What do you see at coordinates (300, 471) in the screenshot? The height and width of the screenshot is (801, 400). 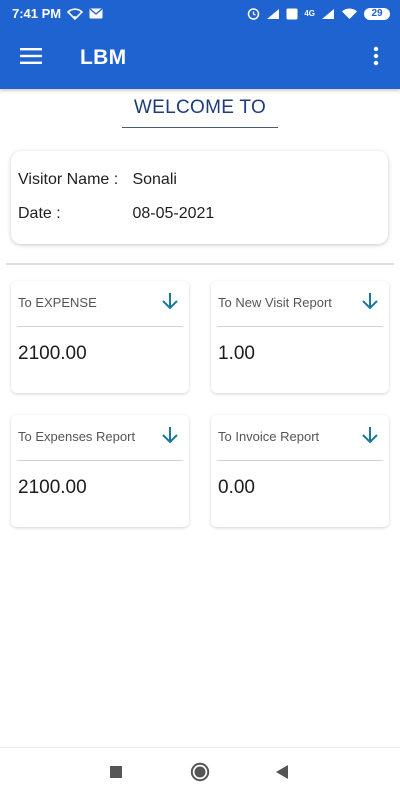 I see `card-to-invoice-report: To Invoice Report 0.00` at bounding box center [300, 471].